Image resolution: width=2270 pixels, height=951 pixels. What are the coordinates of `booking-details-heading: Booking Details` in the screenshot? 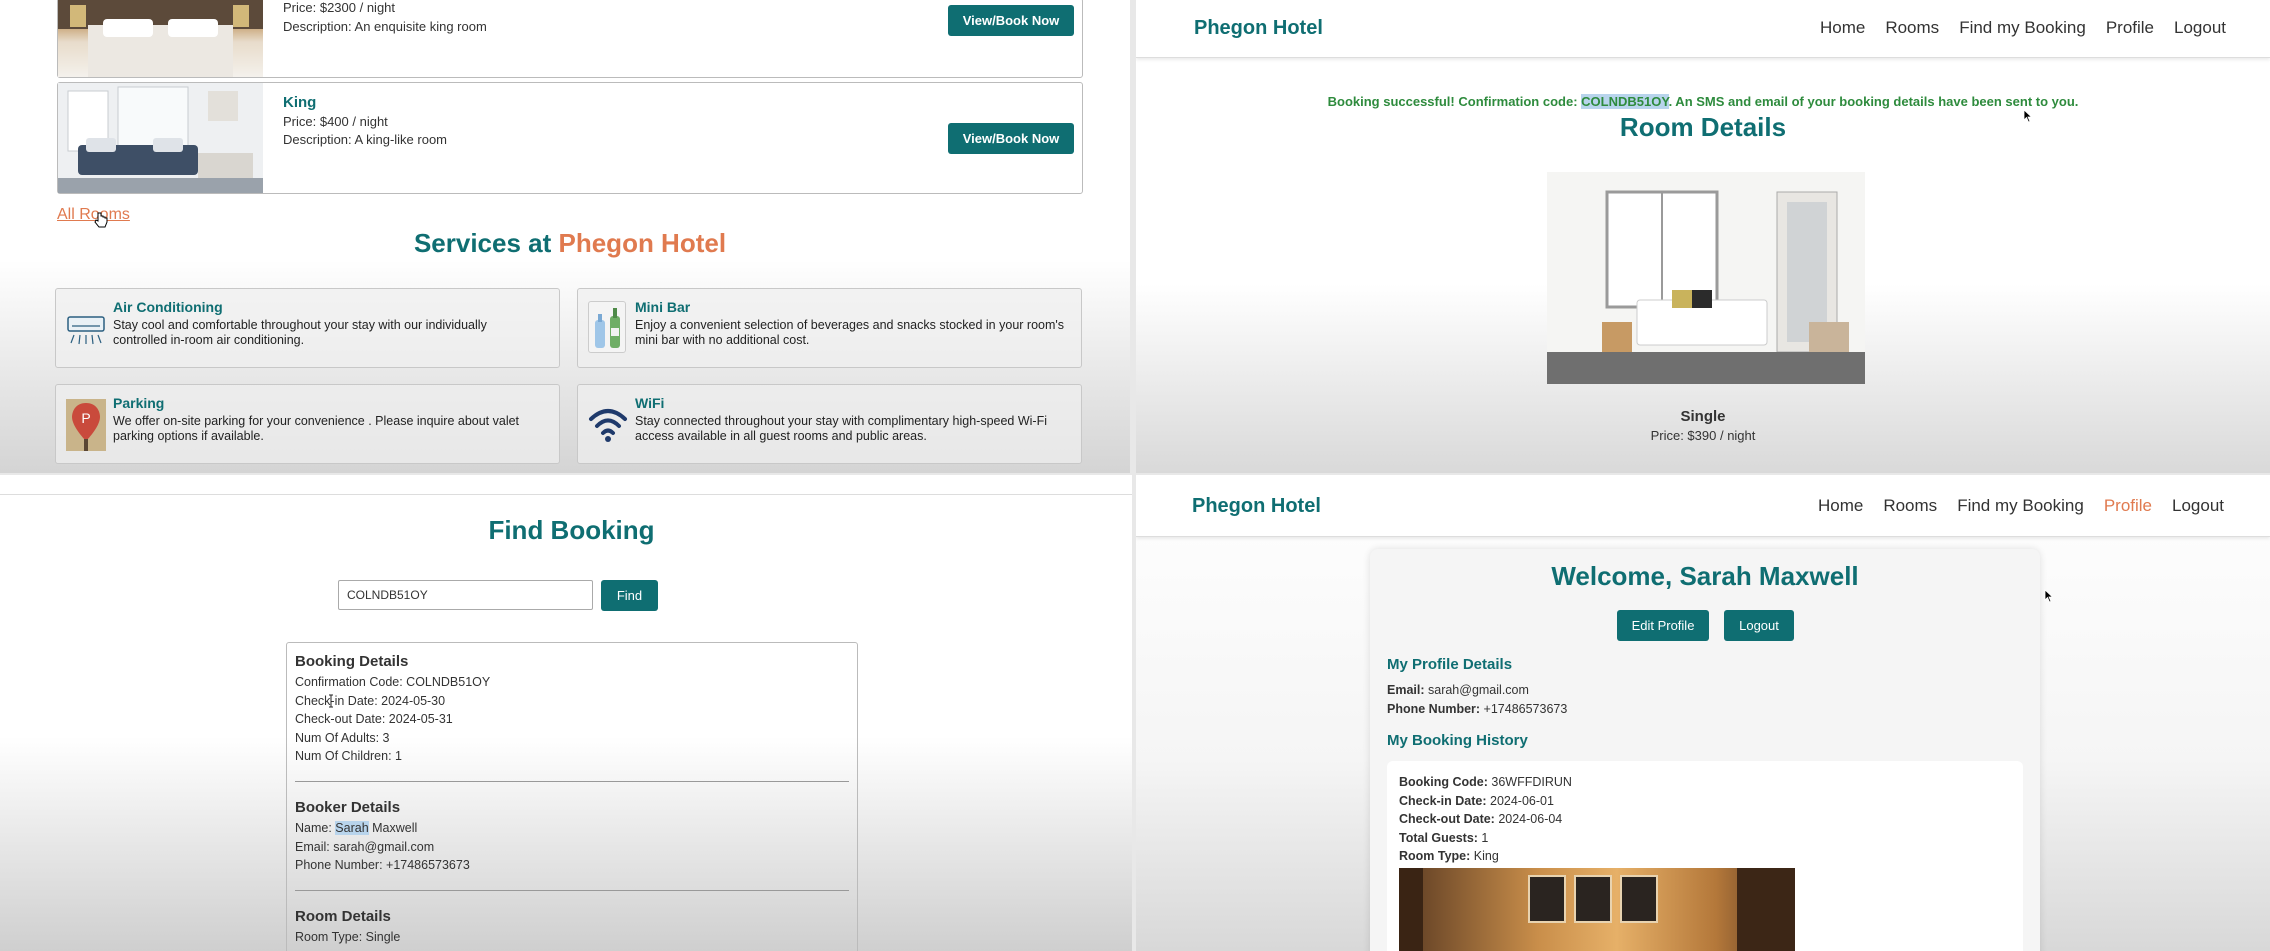 It's located at (352, 661).